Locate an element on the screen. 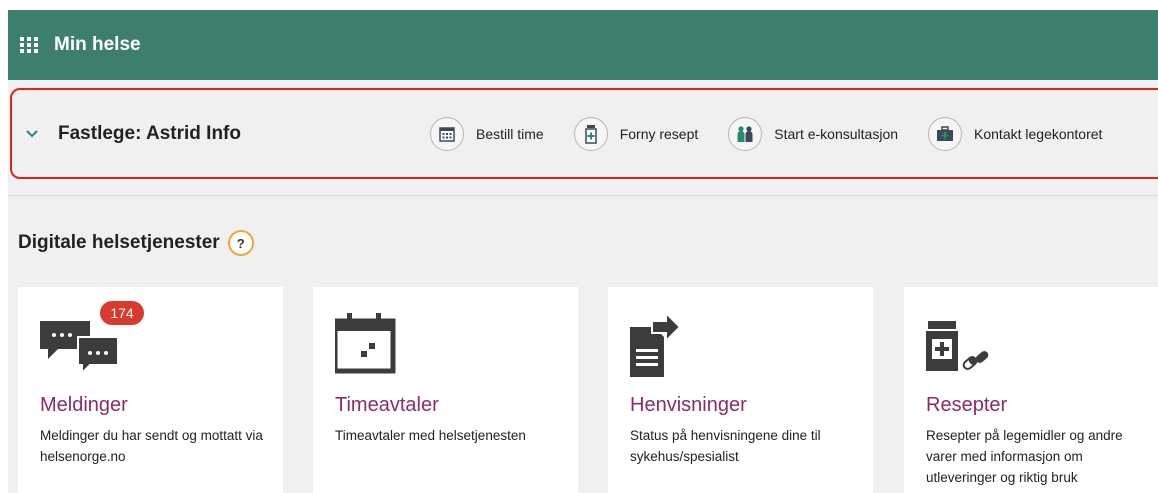 The height and width of the screenshot is (493, 1158). document-arrow-icon is located at coordinates (685, 337).